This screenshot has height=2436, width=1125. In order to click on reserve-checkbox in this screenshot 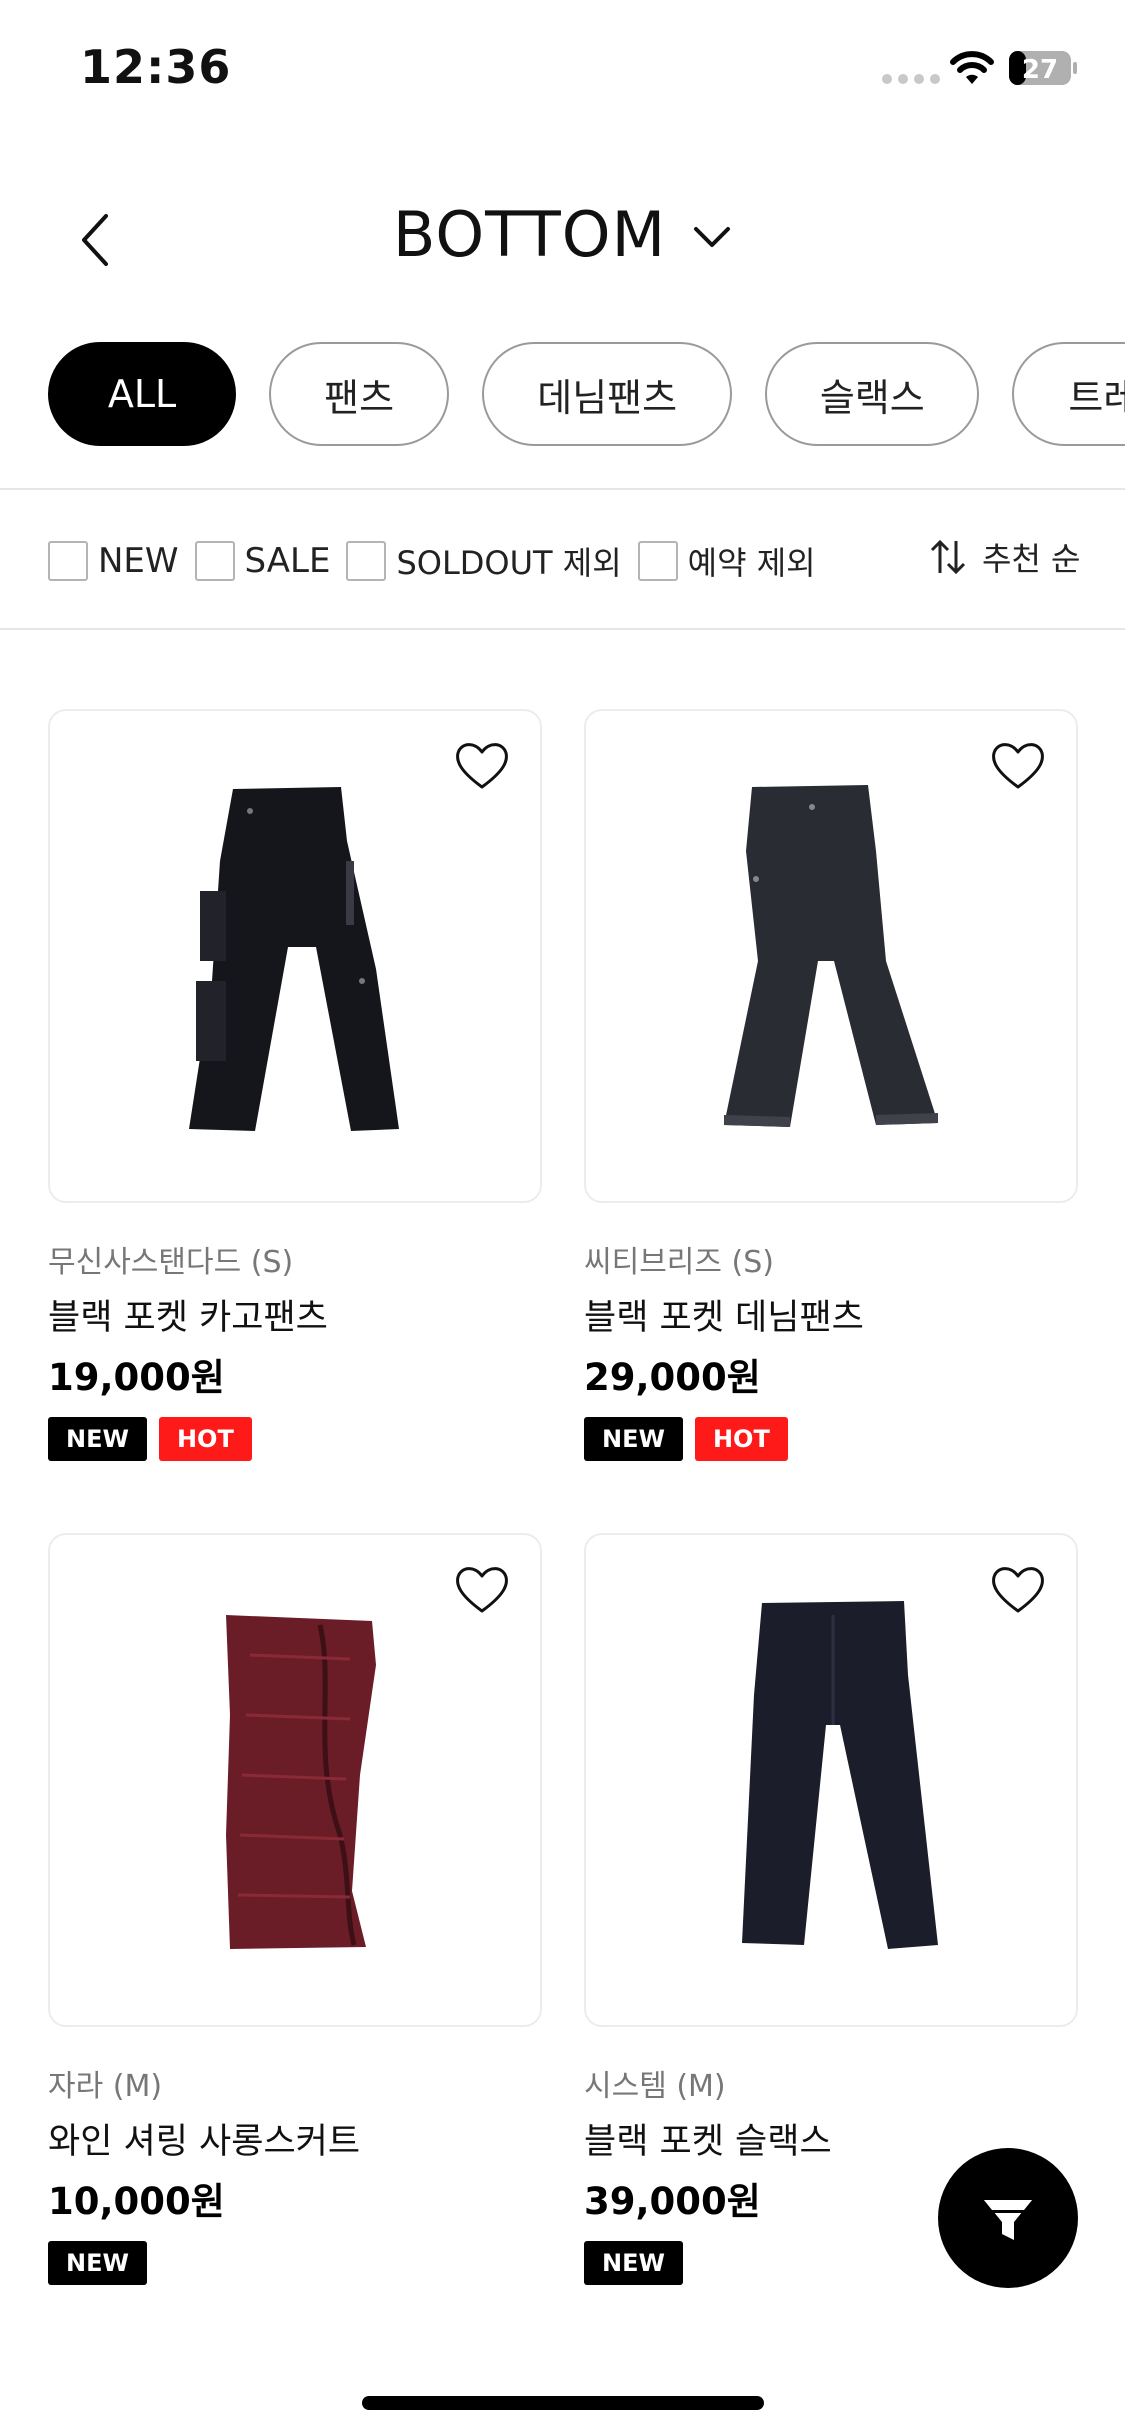, I will do `click(657, 561)`.